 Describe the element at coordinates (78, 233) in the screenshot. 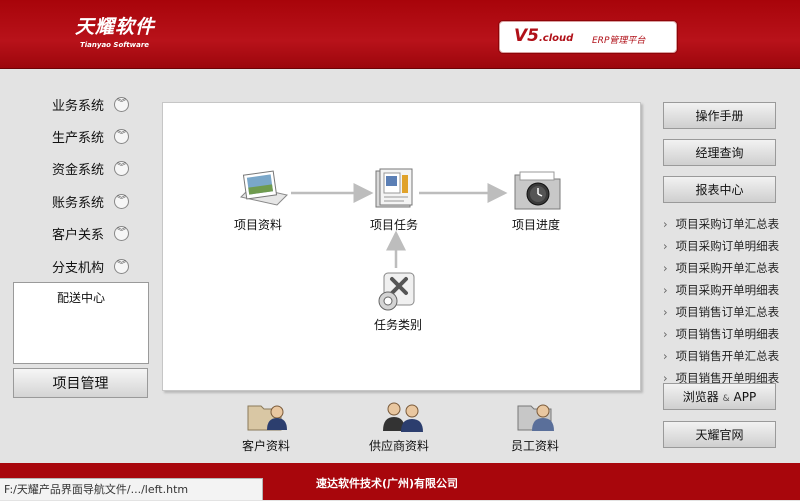

I see `nav-item-crm: 客户关系` at that location.